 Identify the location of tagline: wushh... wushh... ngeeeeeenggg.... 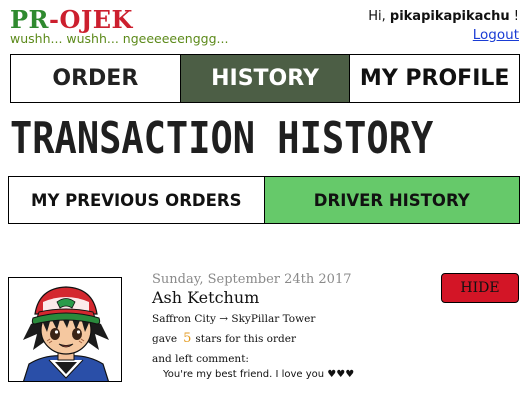
(119, 38).